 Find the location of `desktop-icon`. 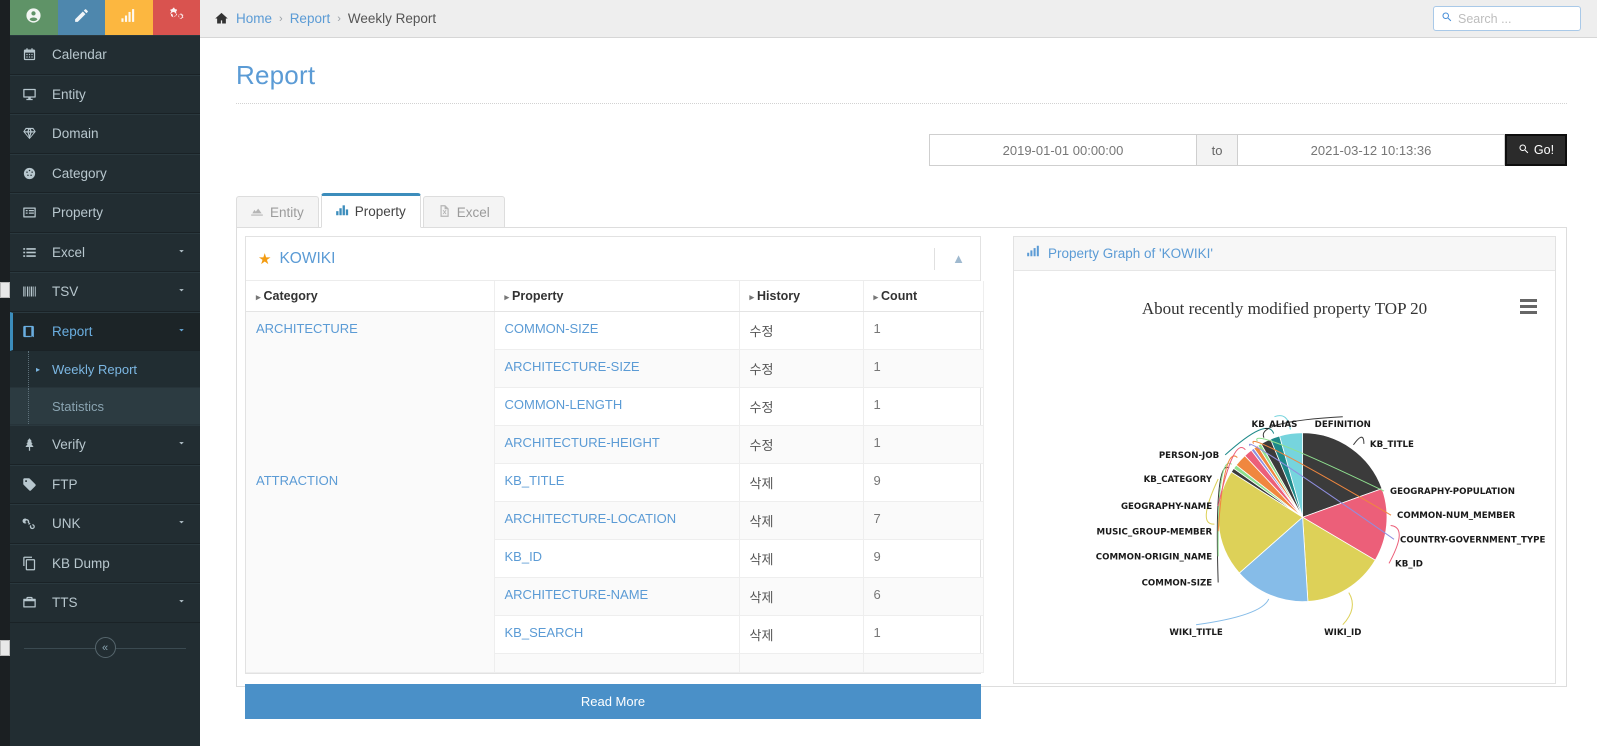

desktop-icon is located at coordinates (33, 94).